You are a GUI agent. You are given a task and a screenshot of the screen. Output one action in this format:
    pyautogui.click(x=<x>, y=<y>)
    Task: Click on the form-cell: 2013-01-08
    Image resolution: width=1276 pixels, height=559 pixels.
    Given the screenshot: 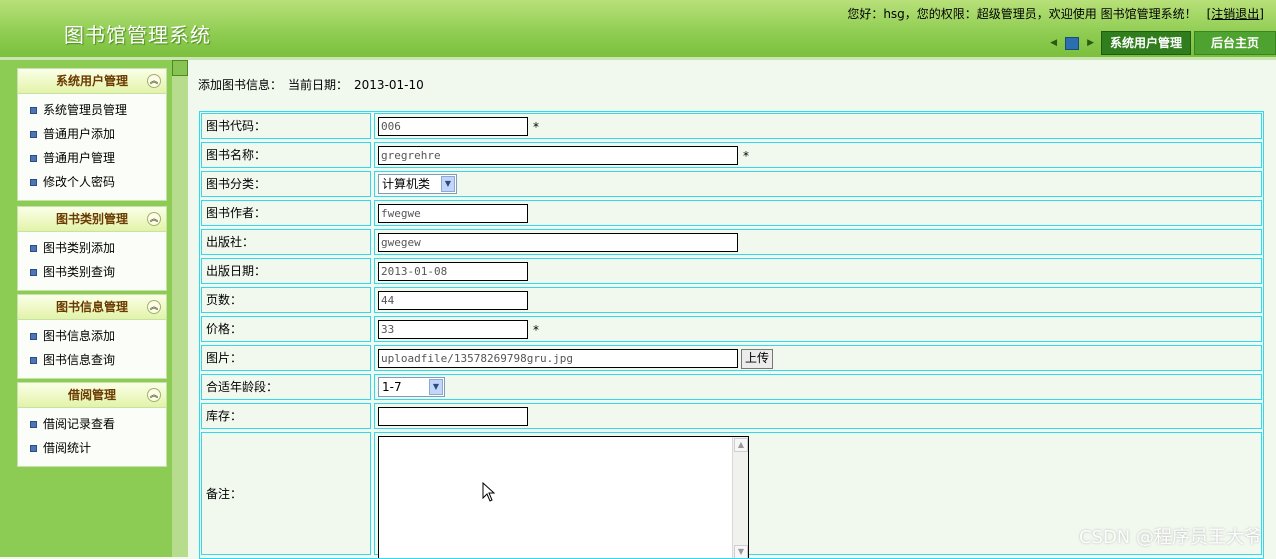 What is the action you would take?
    pyautogui.click(x=818, y=271)
    